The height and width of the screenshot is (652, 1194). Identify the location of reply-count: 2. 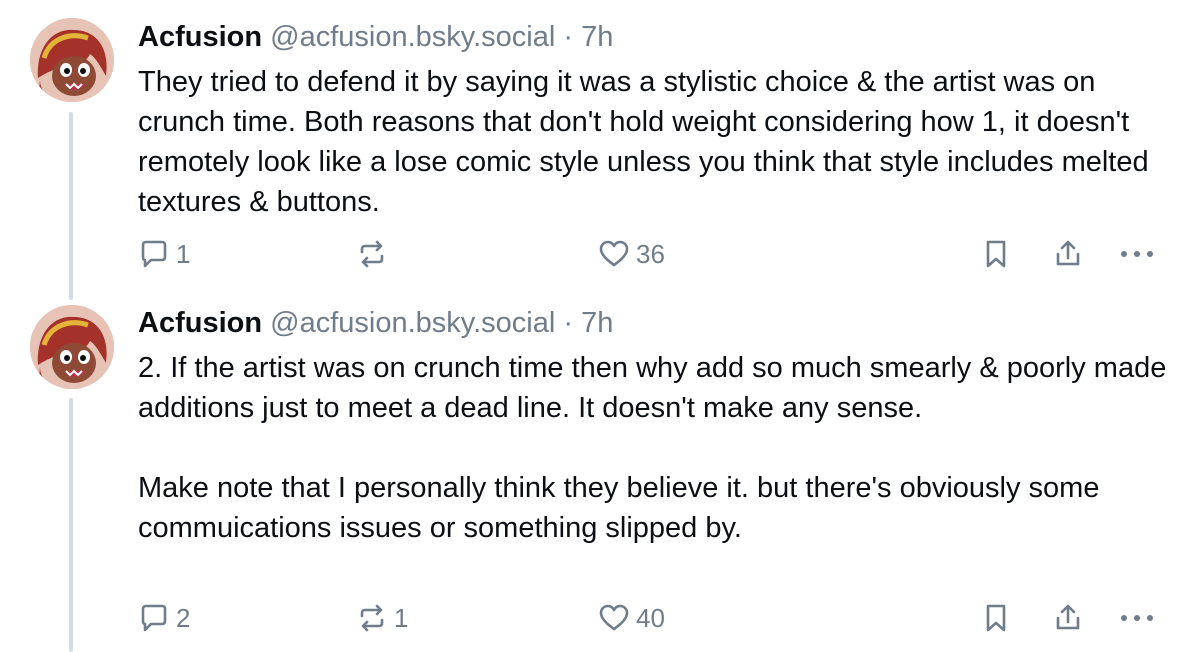
(183, 617).